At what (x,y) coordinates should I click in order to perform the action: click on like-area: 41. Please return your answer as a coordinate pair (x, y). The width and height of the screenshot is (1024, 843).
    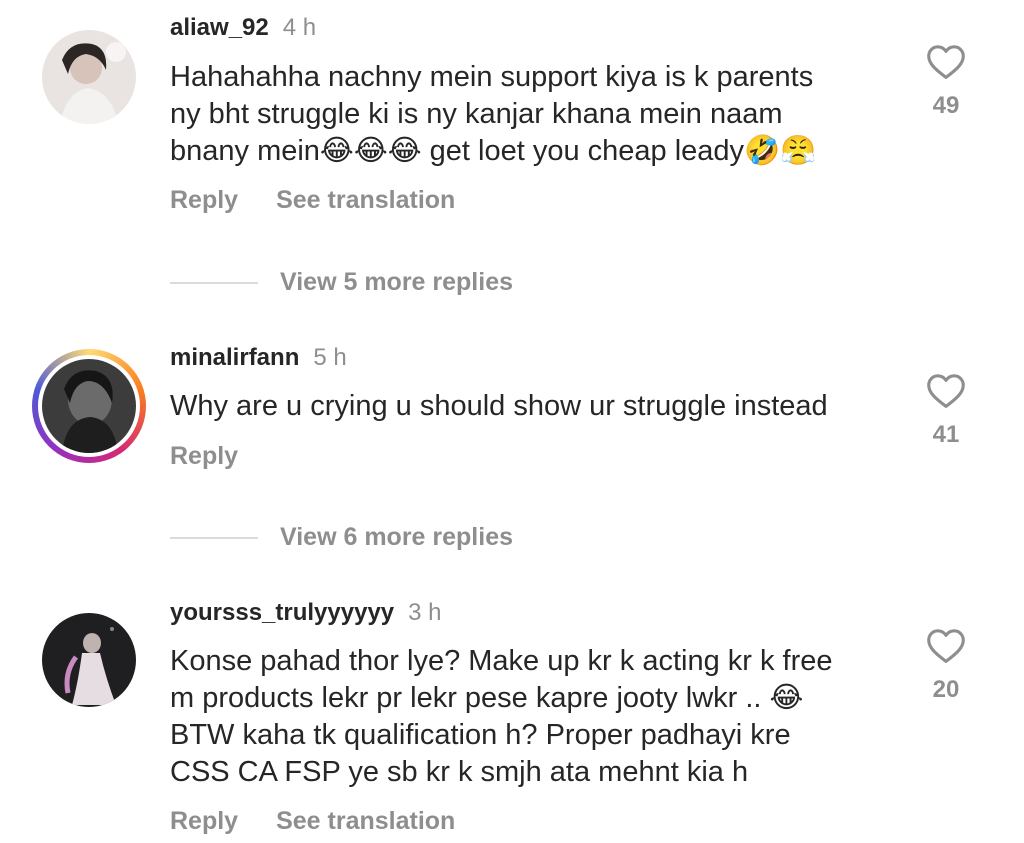
    Looking at the image, I should click on (946, 410).